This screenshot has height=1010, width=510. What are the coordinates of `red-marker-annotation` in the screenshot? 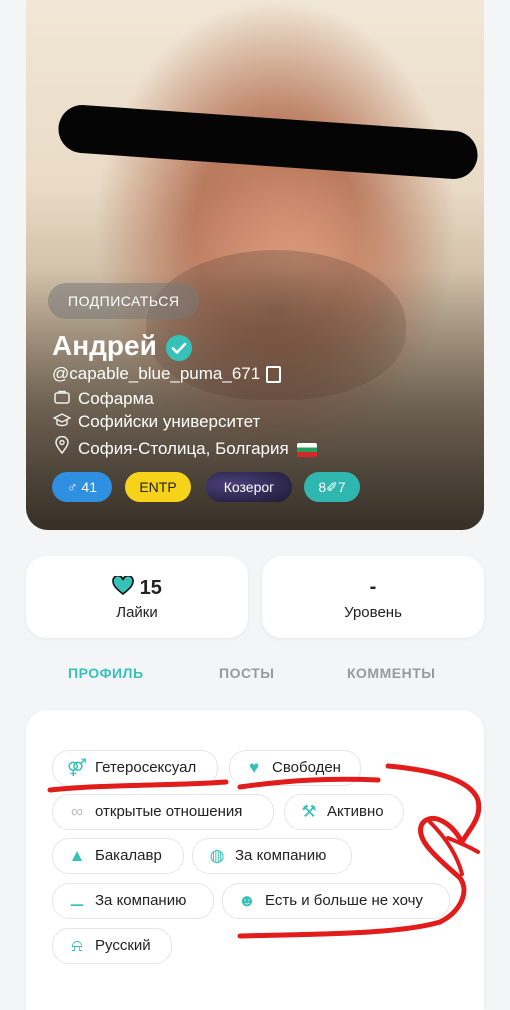 It's located at (264, 851).